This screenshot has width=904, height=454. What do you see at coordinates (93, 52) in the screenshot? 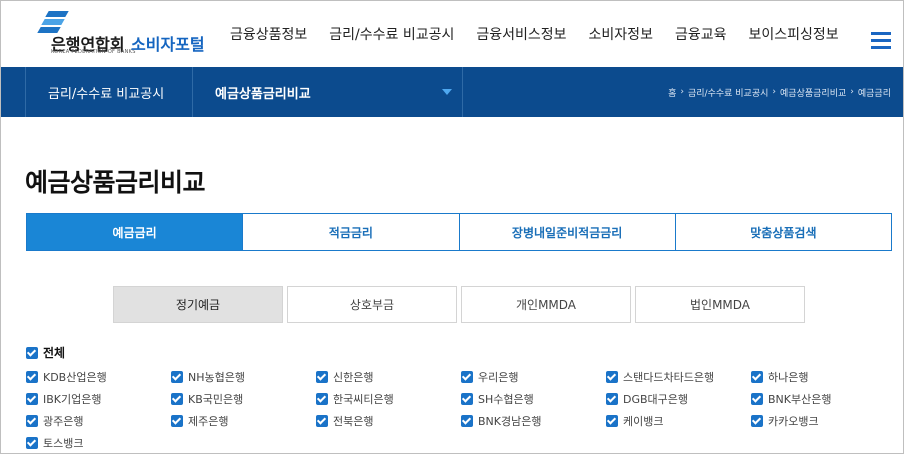
I see `logo-subtitle: KOREA FEDERATION OF BANKS` at bounding box center [93, 52].